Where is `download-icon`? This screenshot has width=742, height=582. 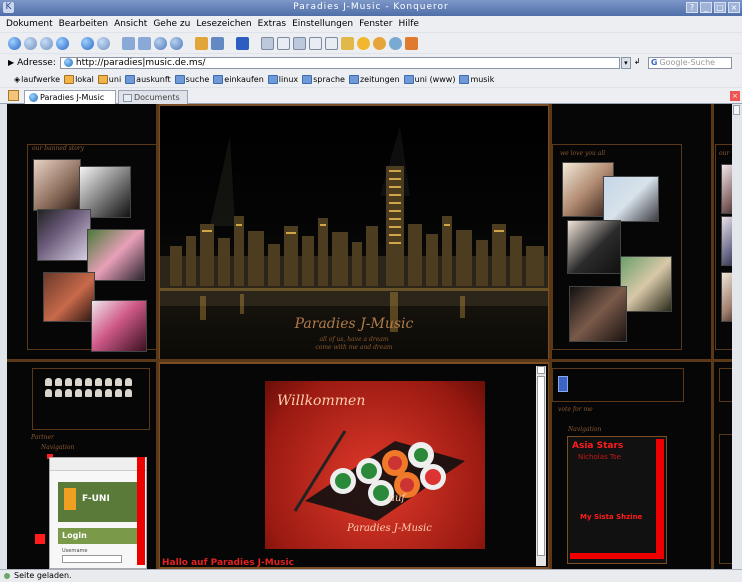 download-icon is located at coordinates (217, 43).